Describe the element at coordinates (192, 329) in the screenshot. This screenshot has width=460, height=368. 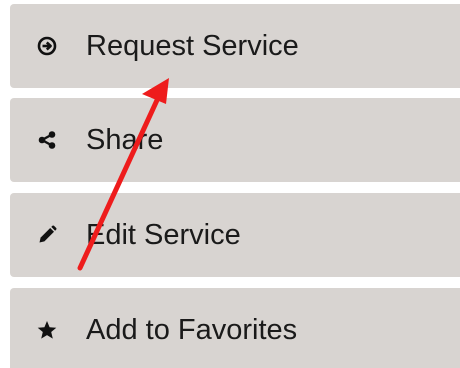
I see `add-to-favorites-label: Add to Favorites` at that location.